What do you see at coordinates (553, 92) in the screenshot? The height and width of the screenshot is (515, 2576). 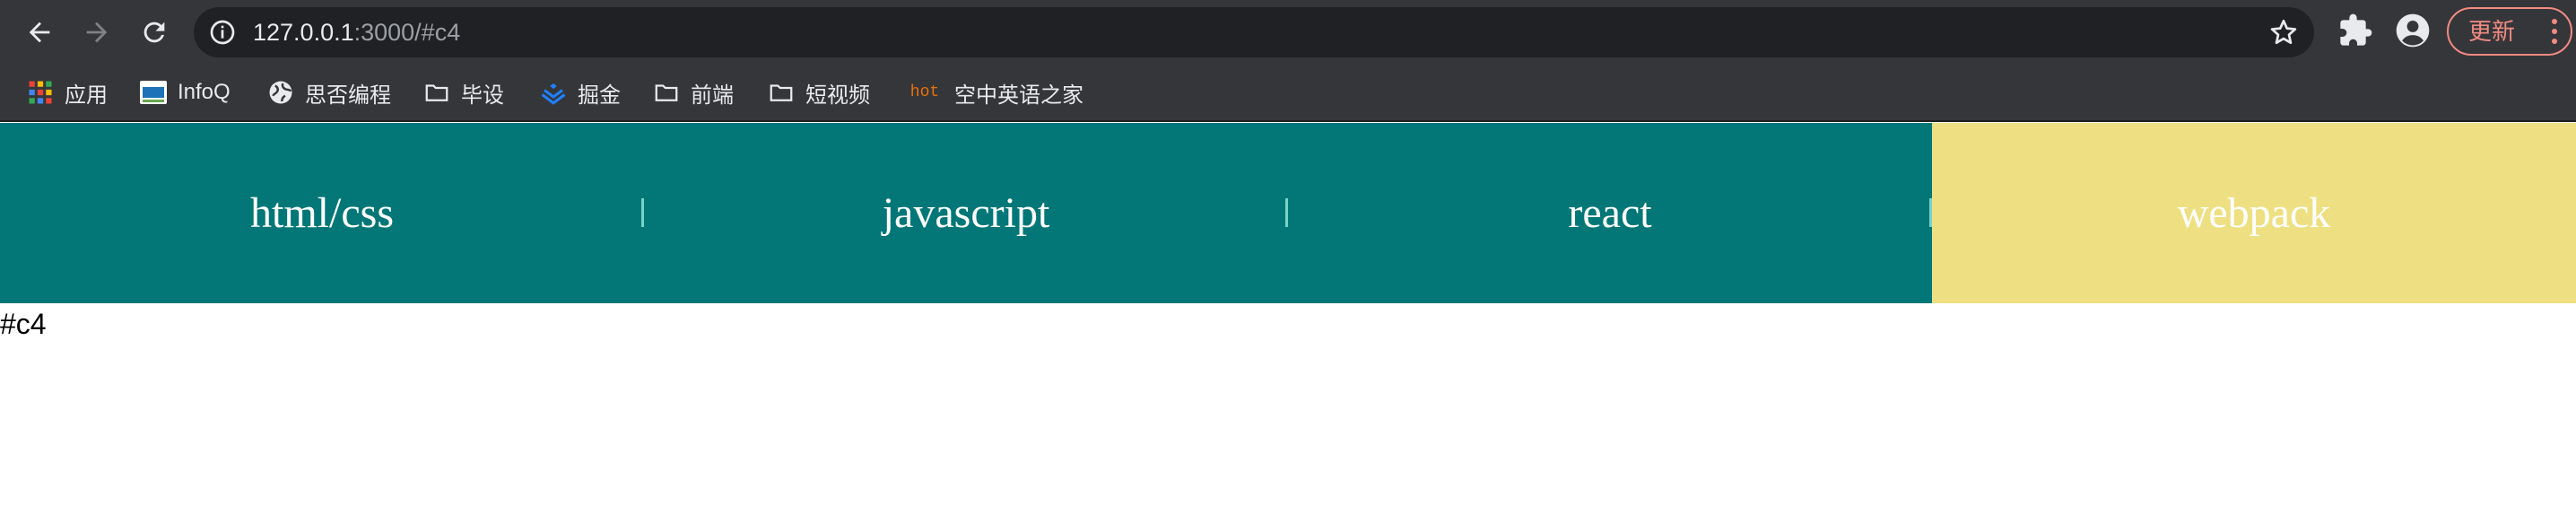 I see `juejin-icon` at bounding box center [553, 92].